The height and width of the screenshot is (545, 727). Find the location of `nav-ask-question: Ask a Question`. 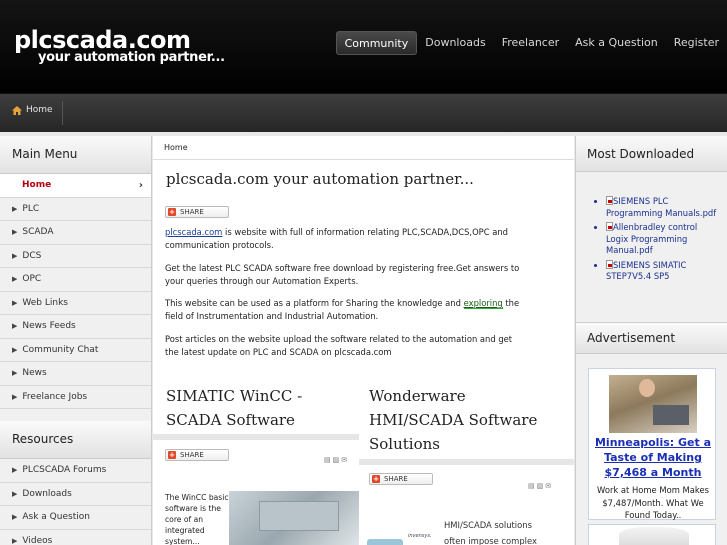

nav-ask-question: Ask a Question is located at coordinates (616, 43).